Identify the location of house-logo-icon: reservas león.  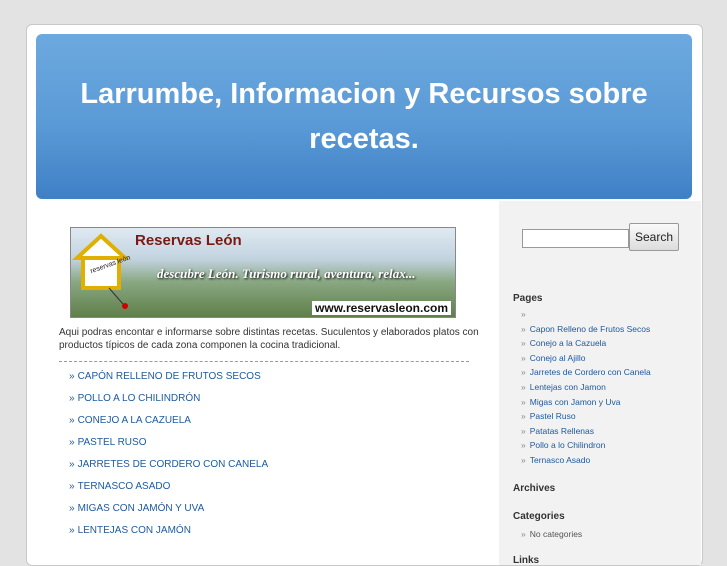
(101, 271).